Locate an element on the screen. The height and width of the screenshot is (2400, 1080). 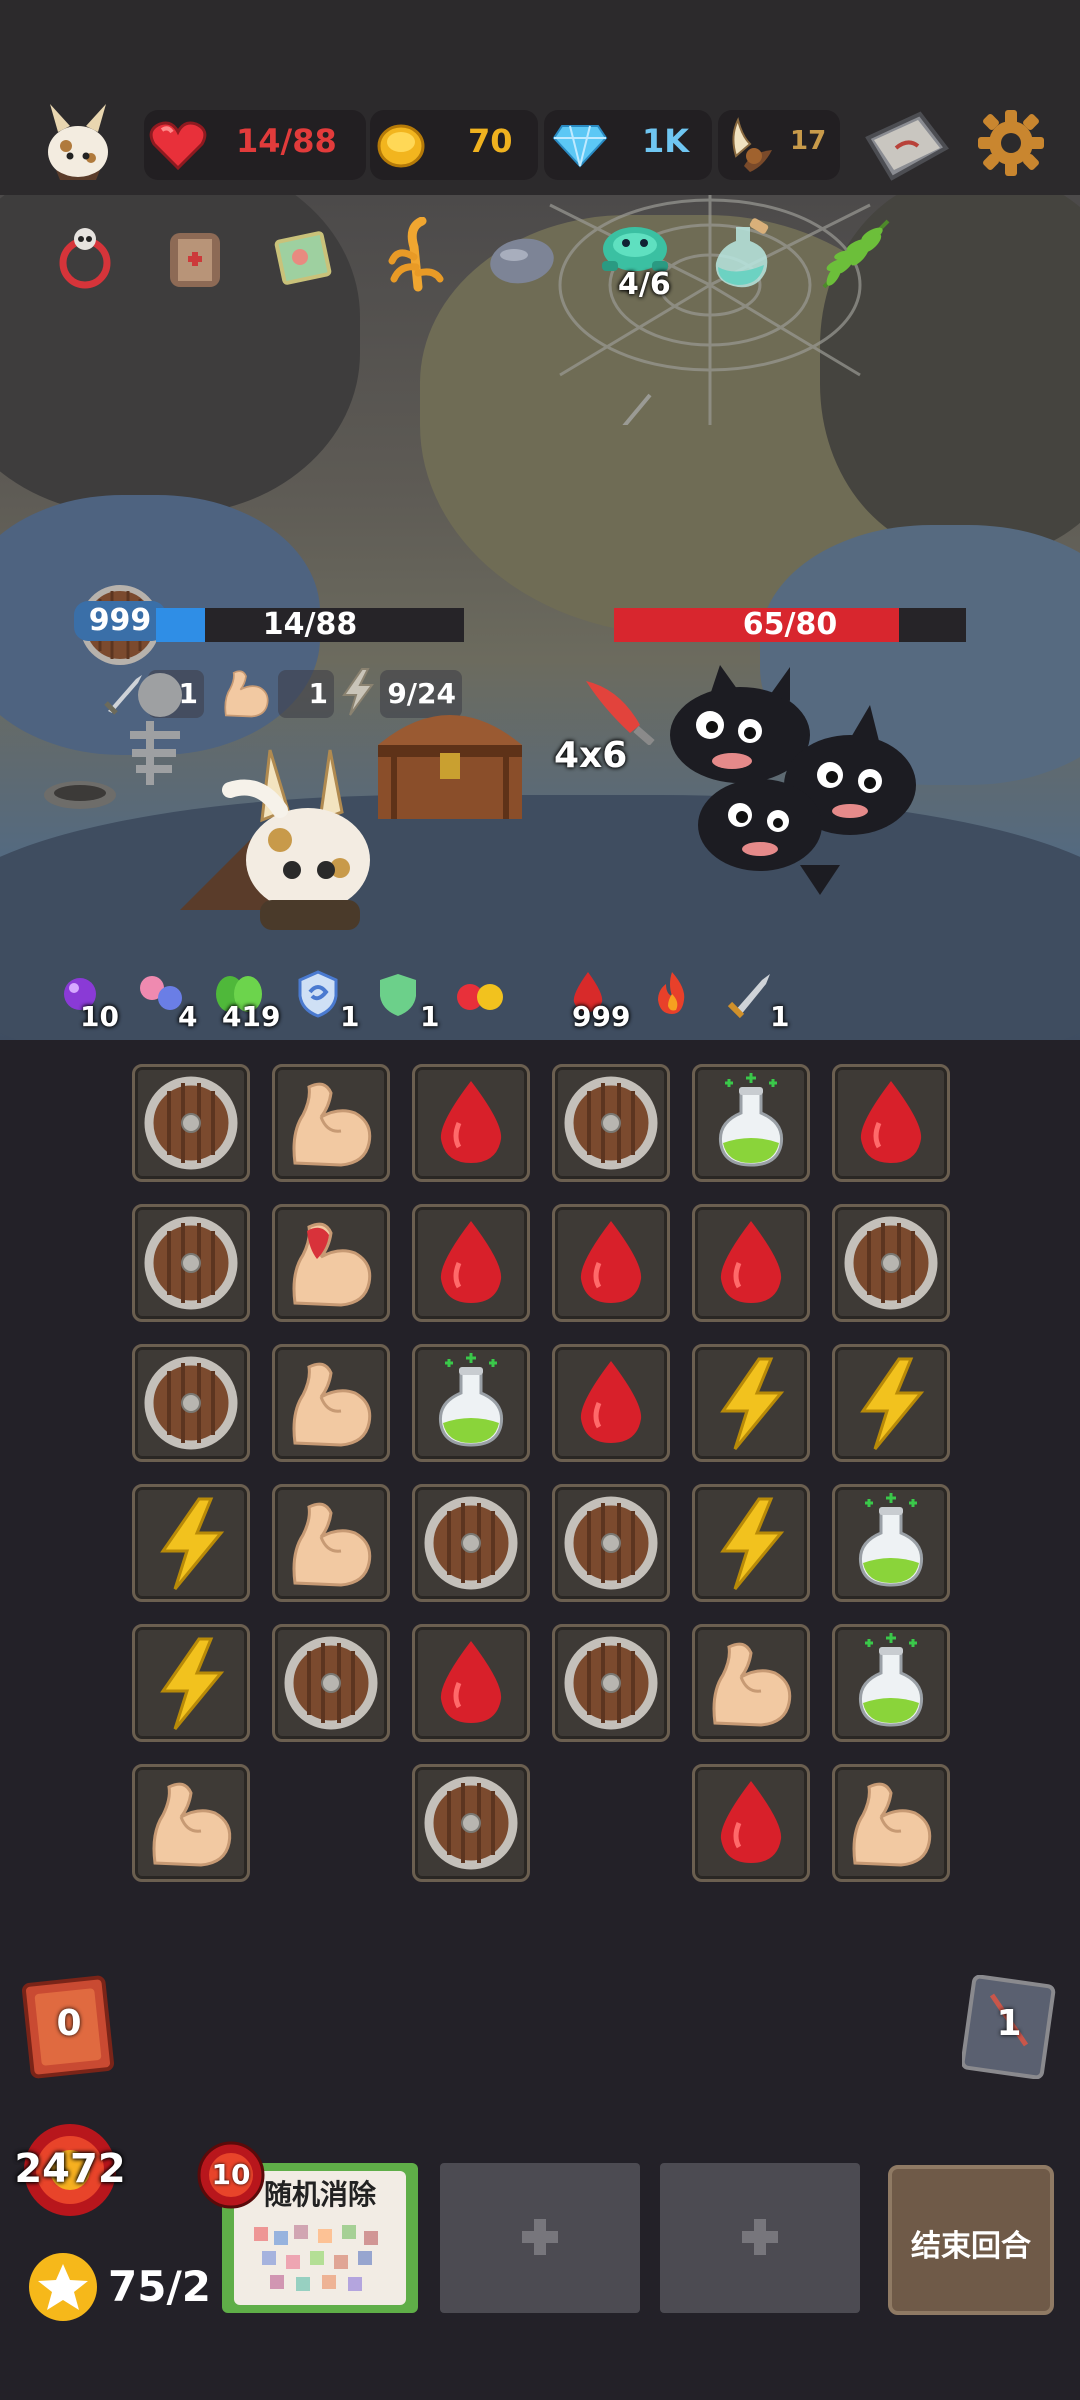
card-pack-icon is located at coordinates (303, 258).